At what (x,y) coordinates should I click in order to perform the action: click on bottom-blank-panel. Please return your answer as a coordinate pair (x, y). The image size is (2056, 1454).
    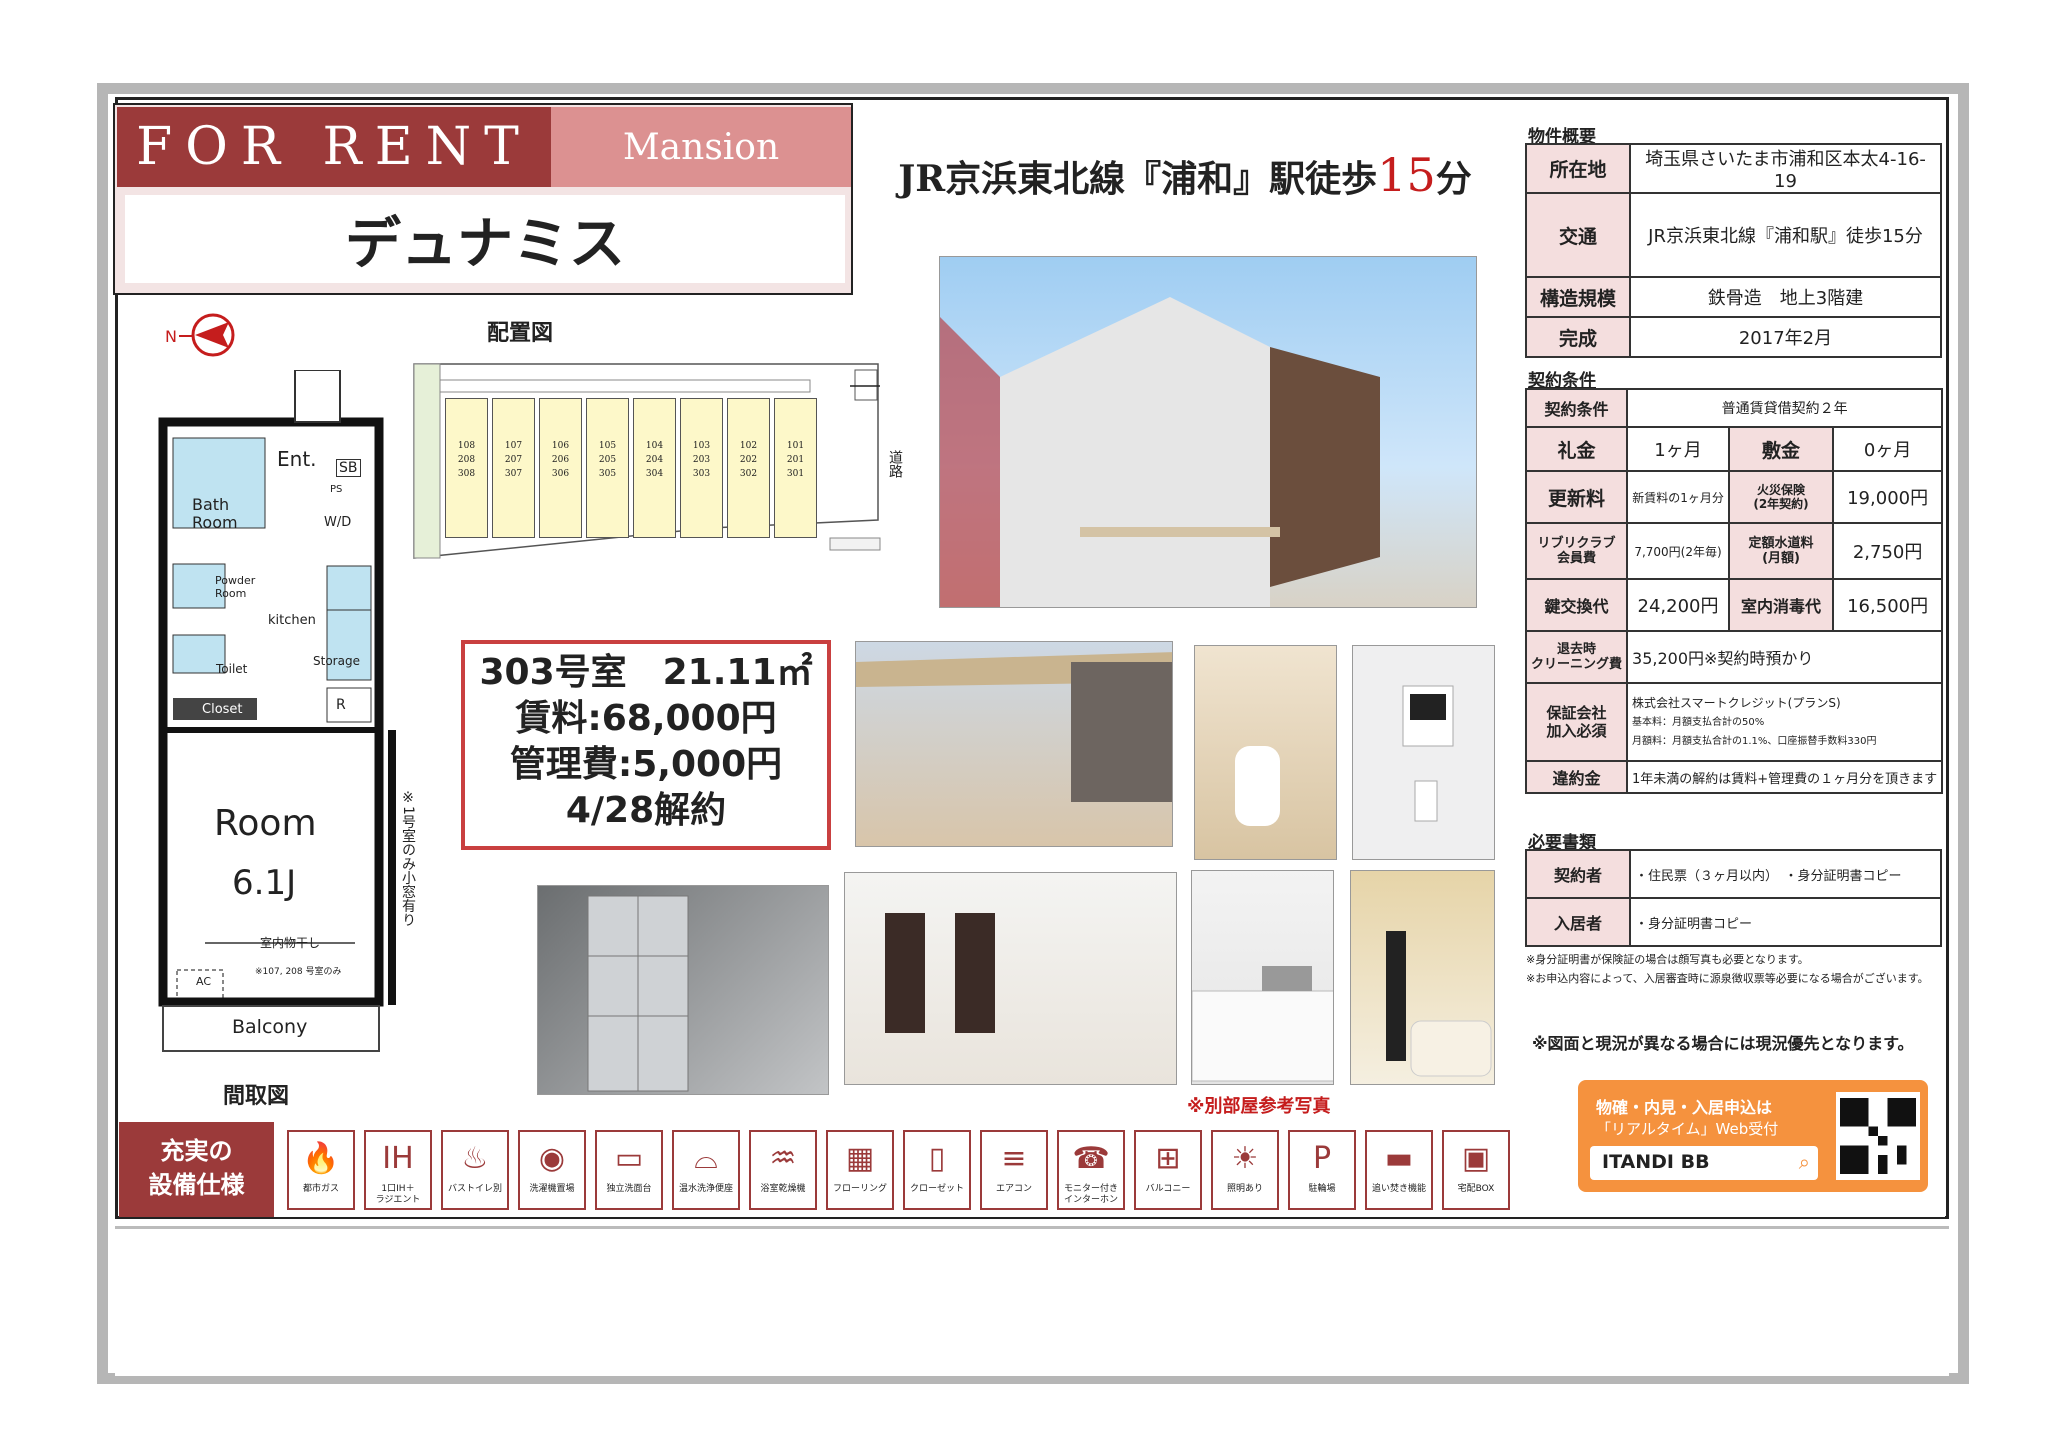
    Looking at the image, I should click on (1032, 1301).